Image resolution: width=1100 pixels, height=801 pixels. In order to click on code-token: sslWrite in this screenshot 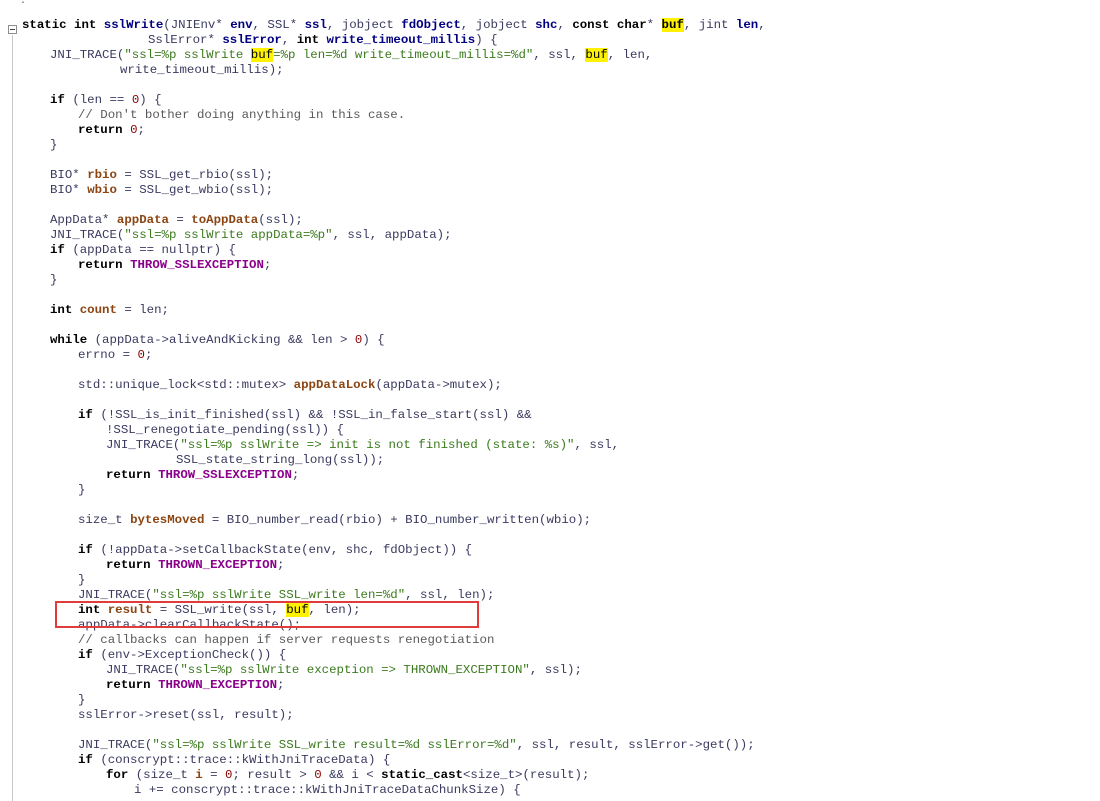, I will do `click(133, 25)`.